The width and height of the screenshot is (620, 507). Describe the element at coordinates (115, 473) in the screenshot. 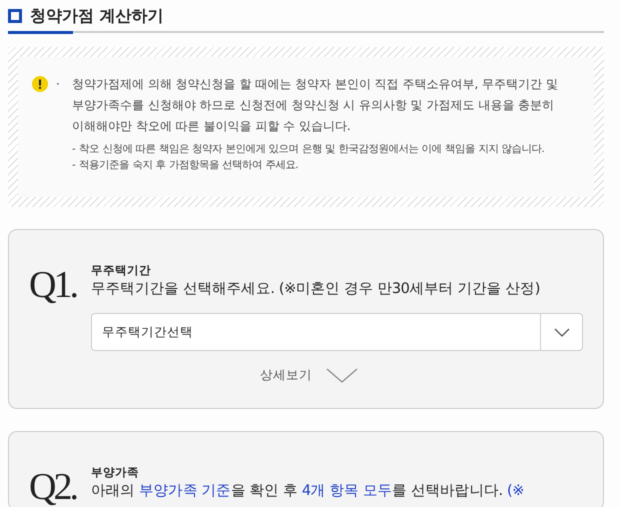

I see `question-label: 부양가족` at that location.